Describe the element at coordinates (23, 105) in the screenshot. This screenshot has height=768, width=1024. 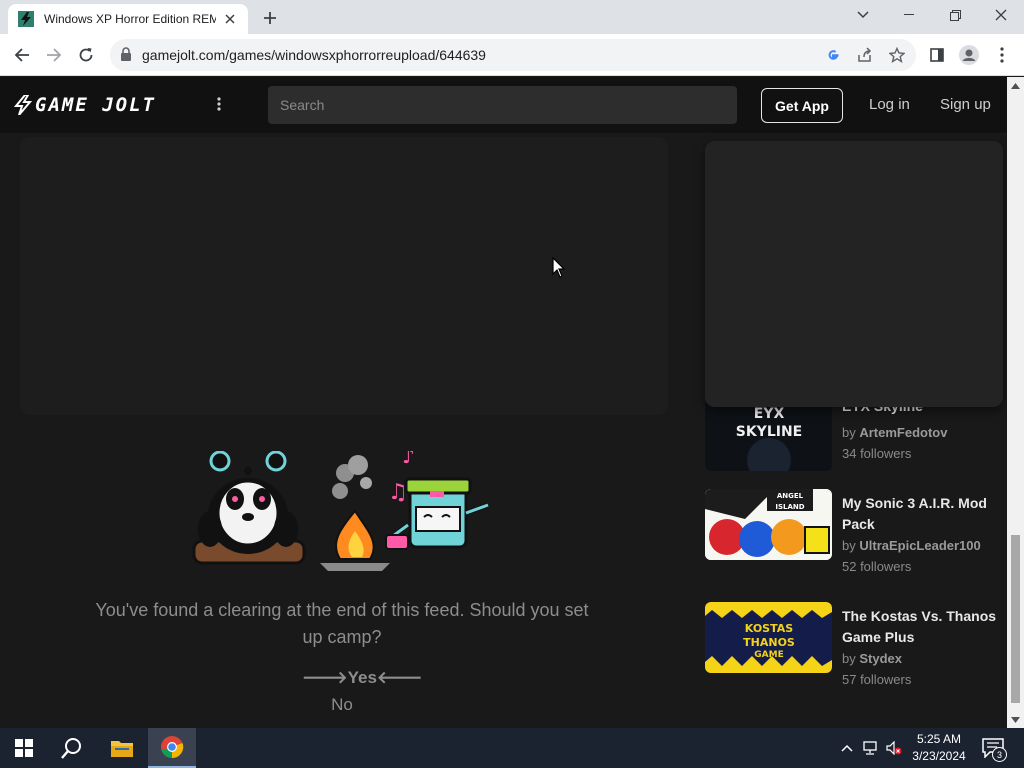
I see `lightning-bolt-icon` at that location.